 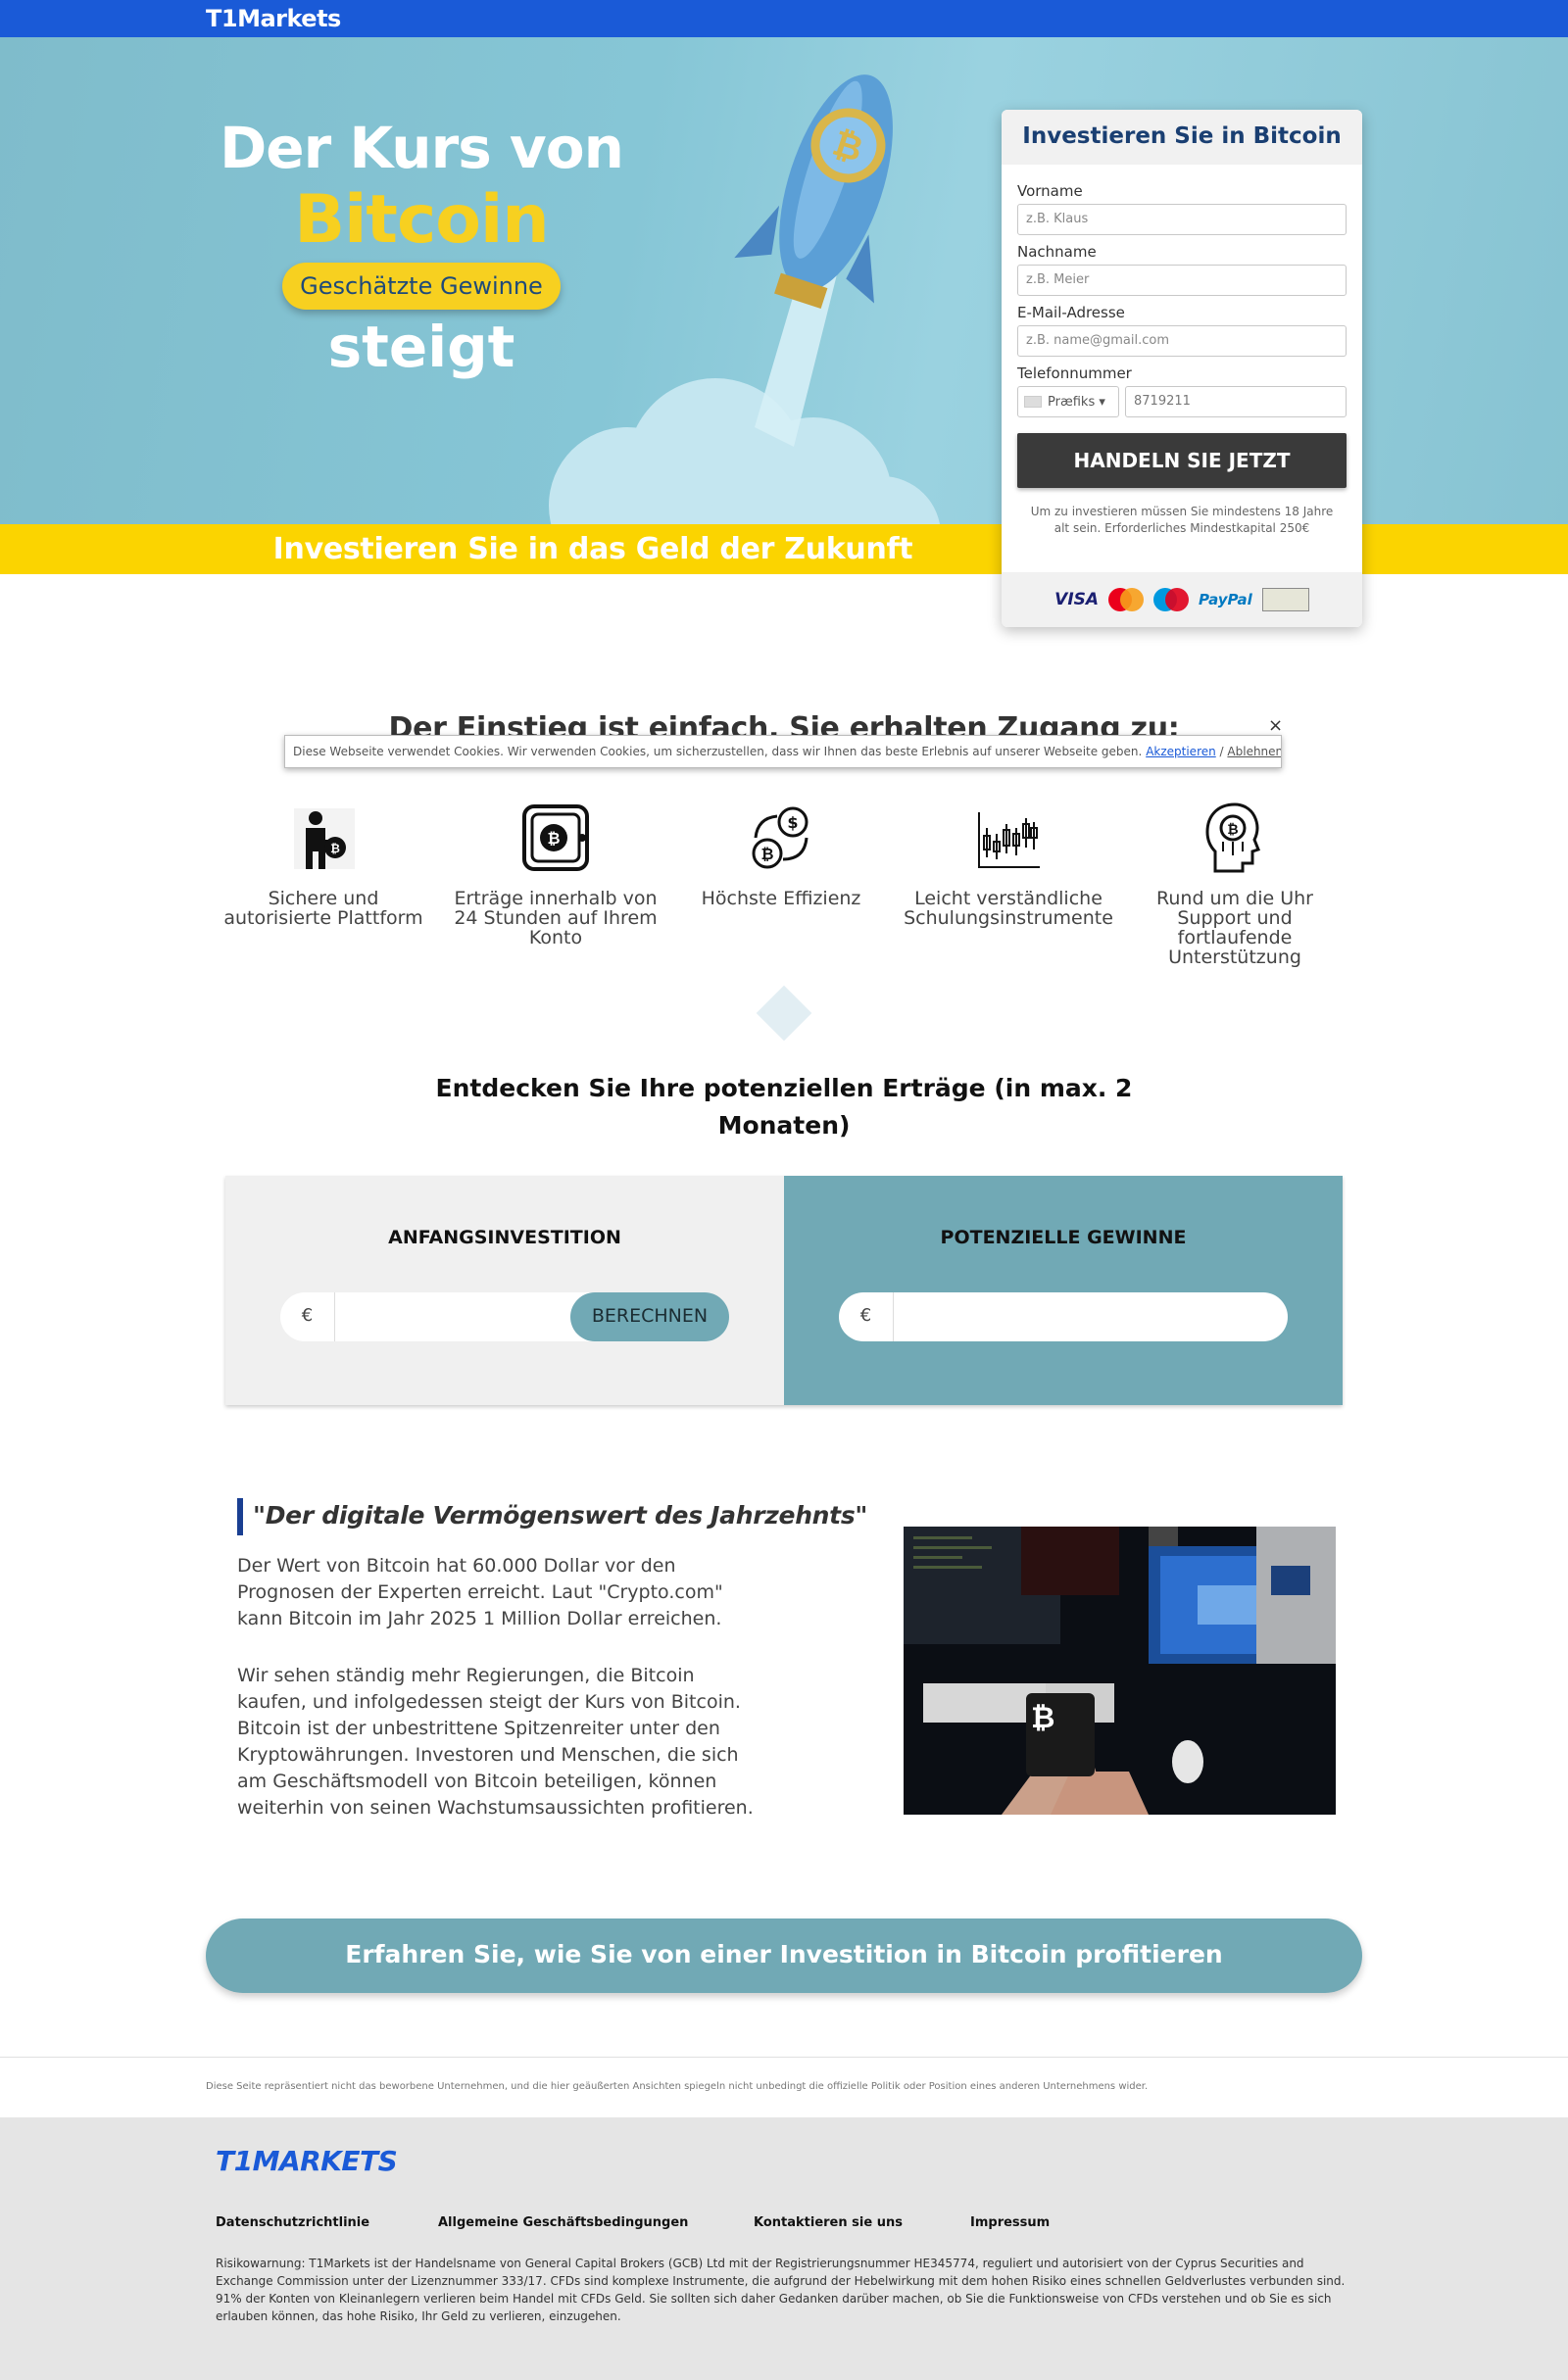 I want to click on top-bar: T1Markets, so click(x=784, y=18).